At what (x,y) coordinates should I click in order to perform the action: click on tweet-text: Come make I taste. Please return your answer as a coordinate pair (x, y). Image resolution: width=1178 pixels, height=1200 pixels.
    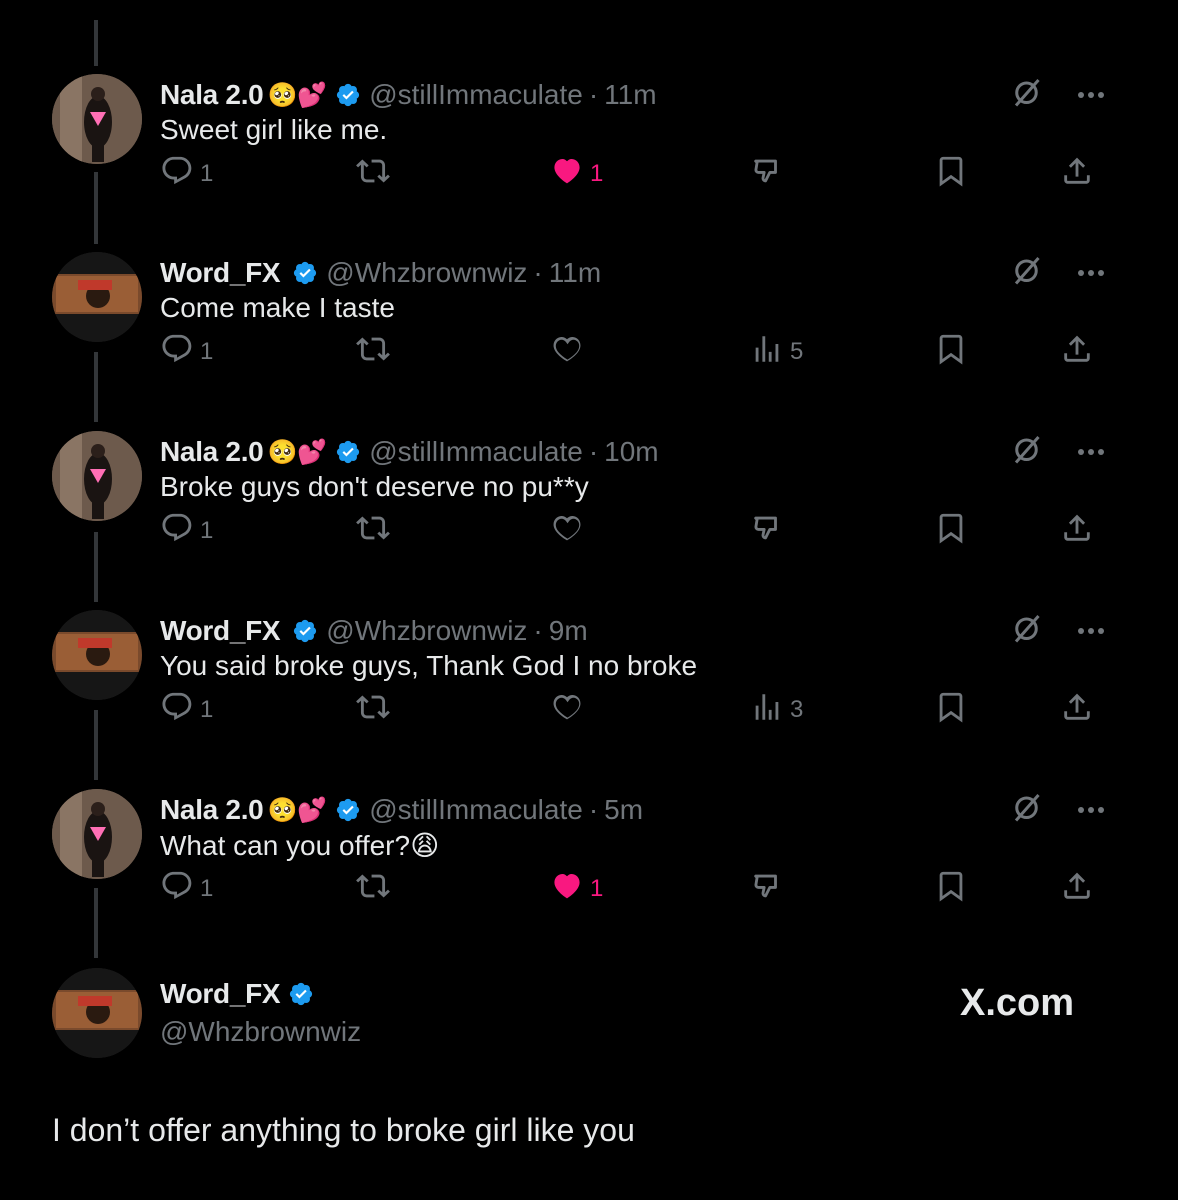
    Looking at the image, I should click on (277, 307).